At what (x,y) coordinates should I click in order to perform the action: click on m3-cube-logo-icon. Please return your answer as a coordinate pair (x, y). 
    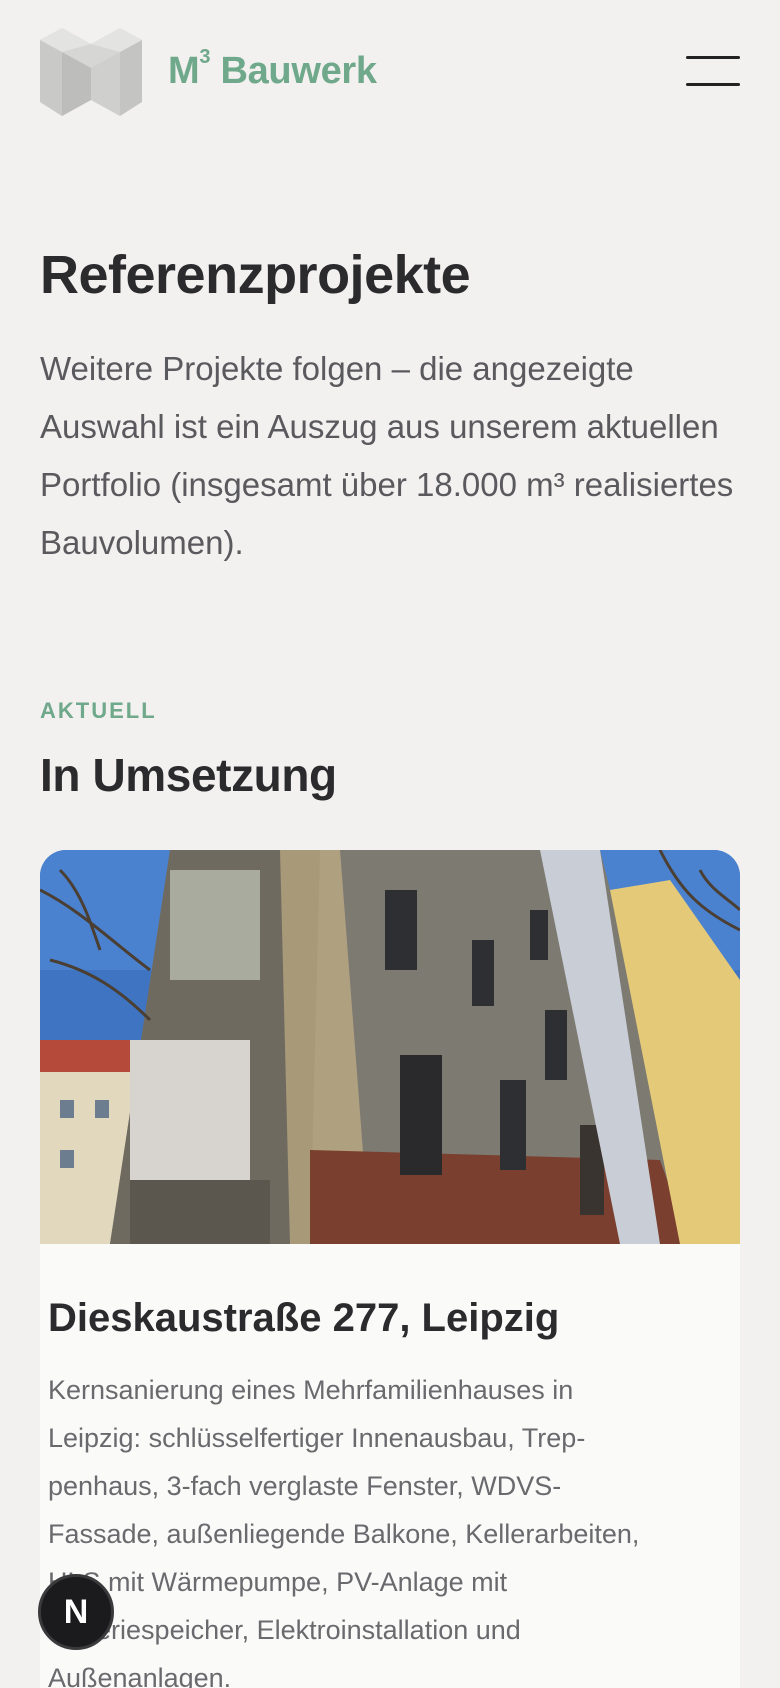
    Looking at the image, I should click on (91, 72).